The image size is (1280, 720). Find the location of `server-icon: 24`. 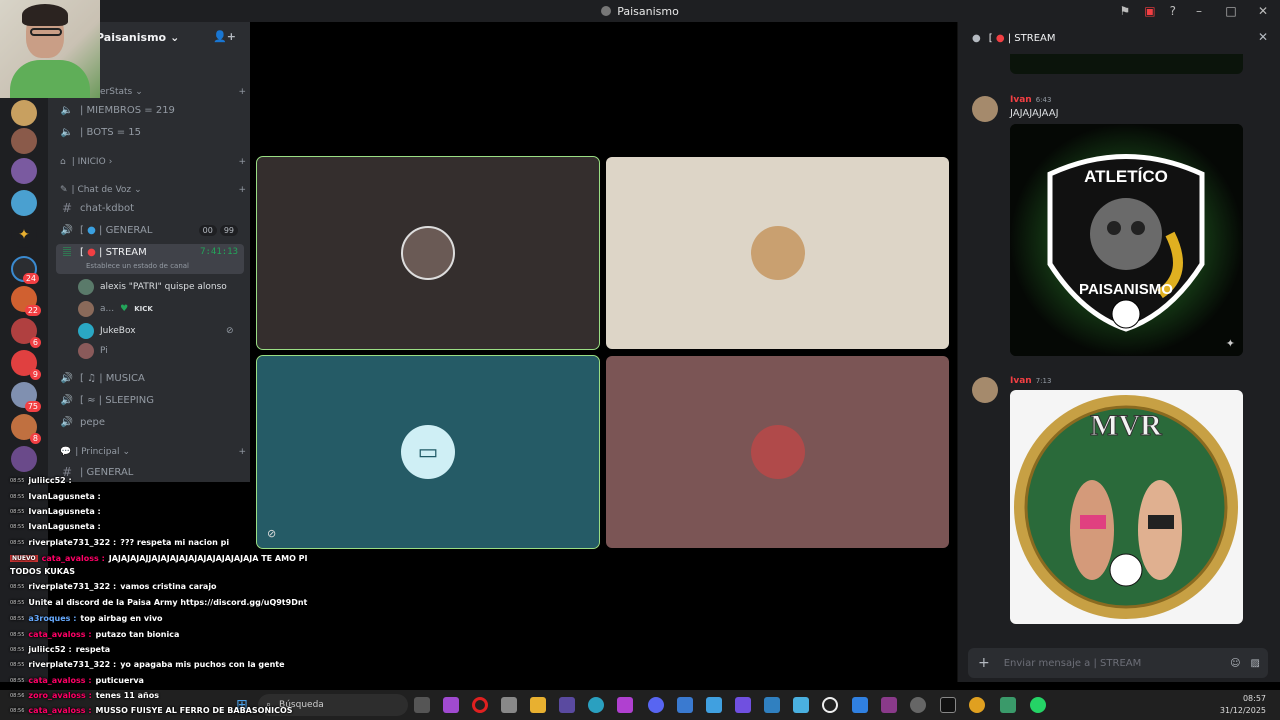

server-icon: 24 is located at coordinates (25, 270).